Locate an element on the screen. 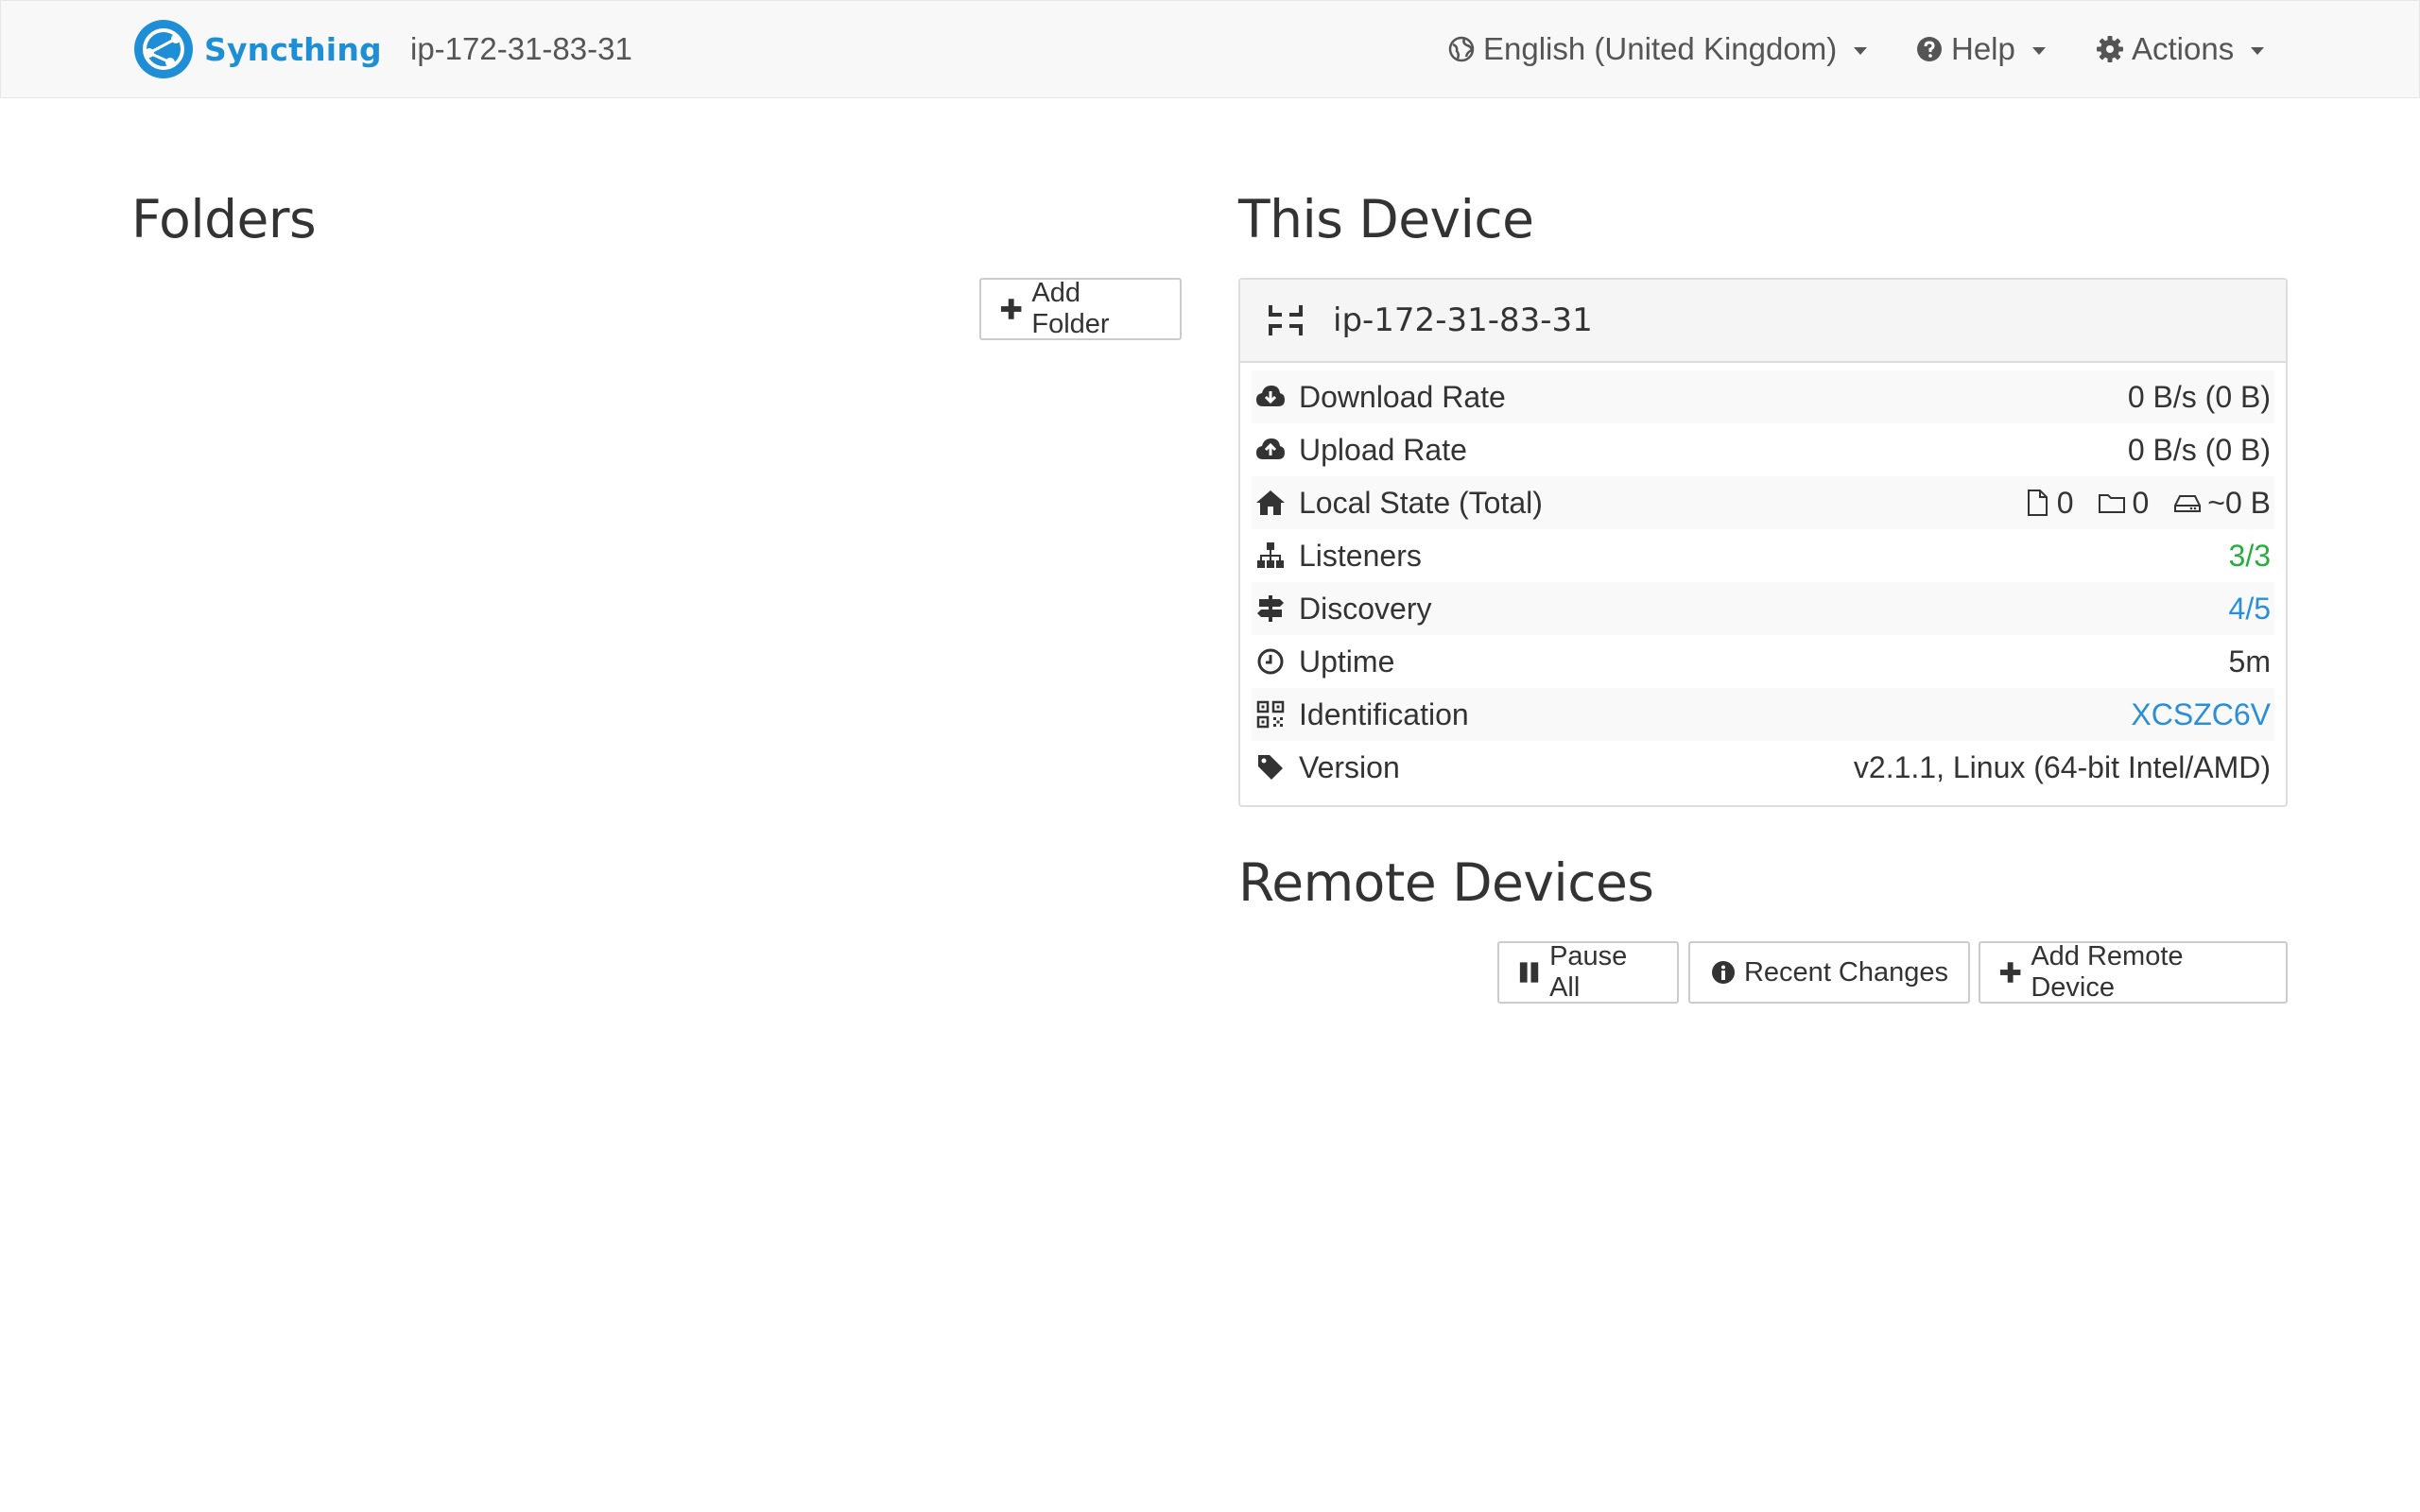 The height and width of the screenshot is (1512, 2420). signpost-icon is located at coordinates (1270, 608).